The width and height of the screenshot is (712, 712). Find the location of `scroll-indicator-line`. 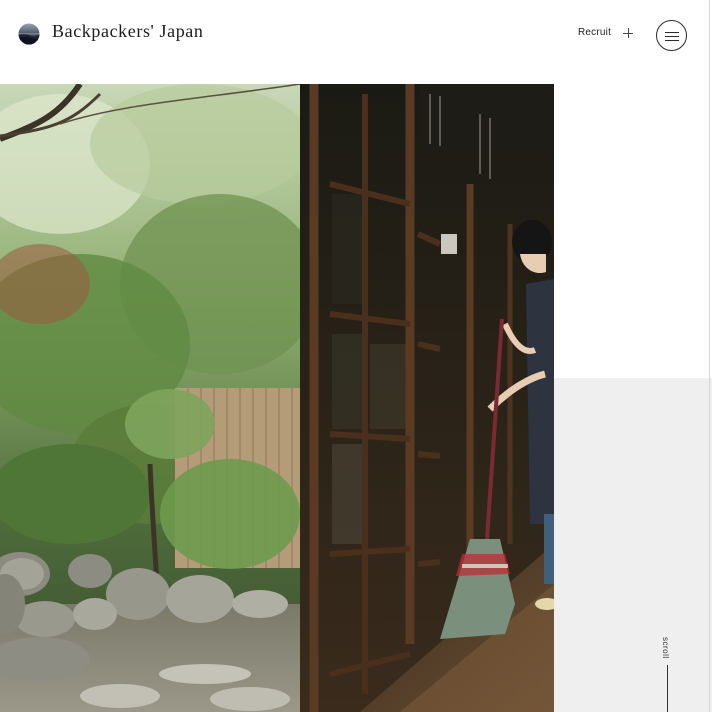

scroll-indicator-line is located at coordinates (667, 688).